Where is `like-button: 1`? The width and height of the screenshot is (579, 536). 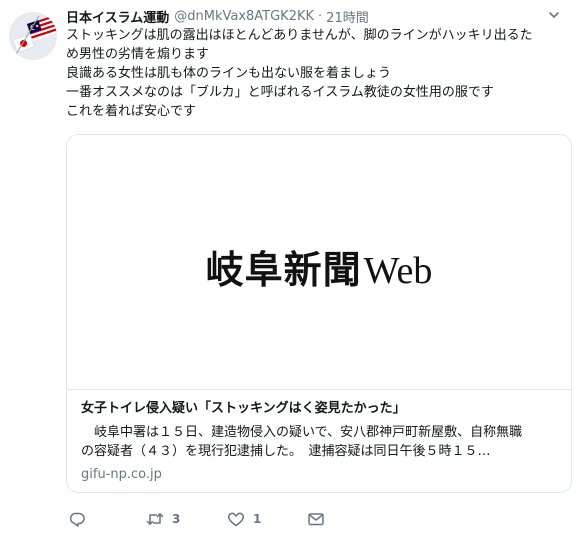 like-button: 1 is located at coordinates (244, 519).